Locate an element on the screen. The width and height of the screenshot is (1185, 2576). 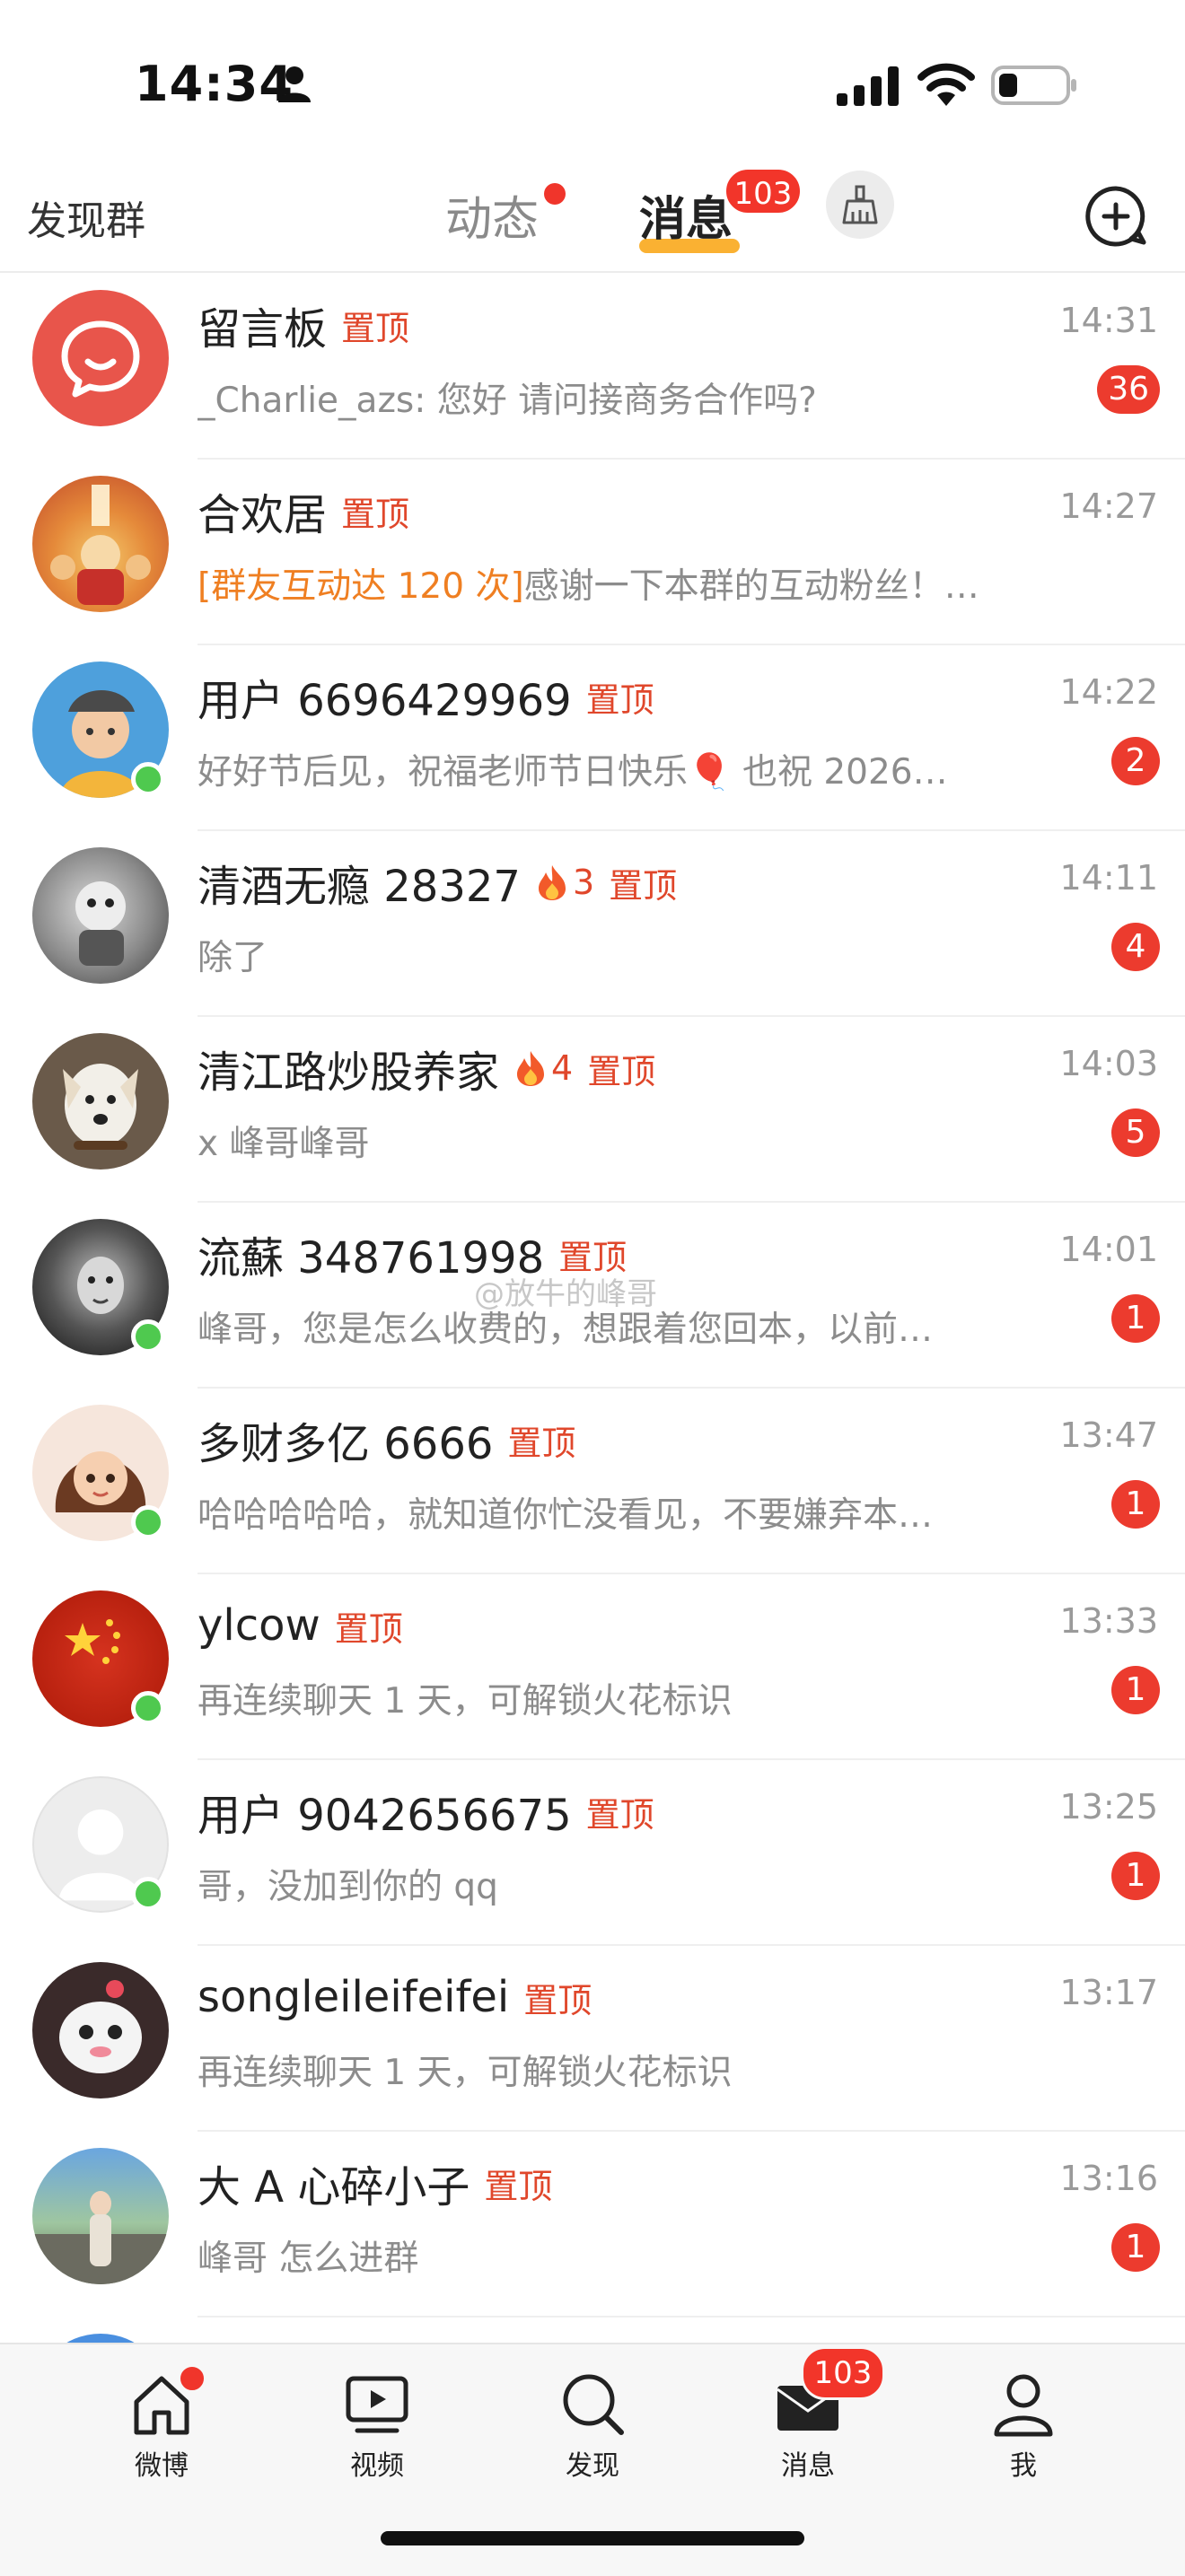
message-preview: 除了 is located at coordinates (233, 958).